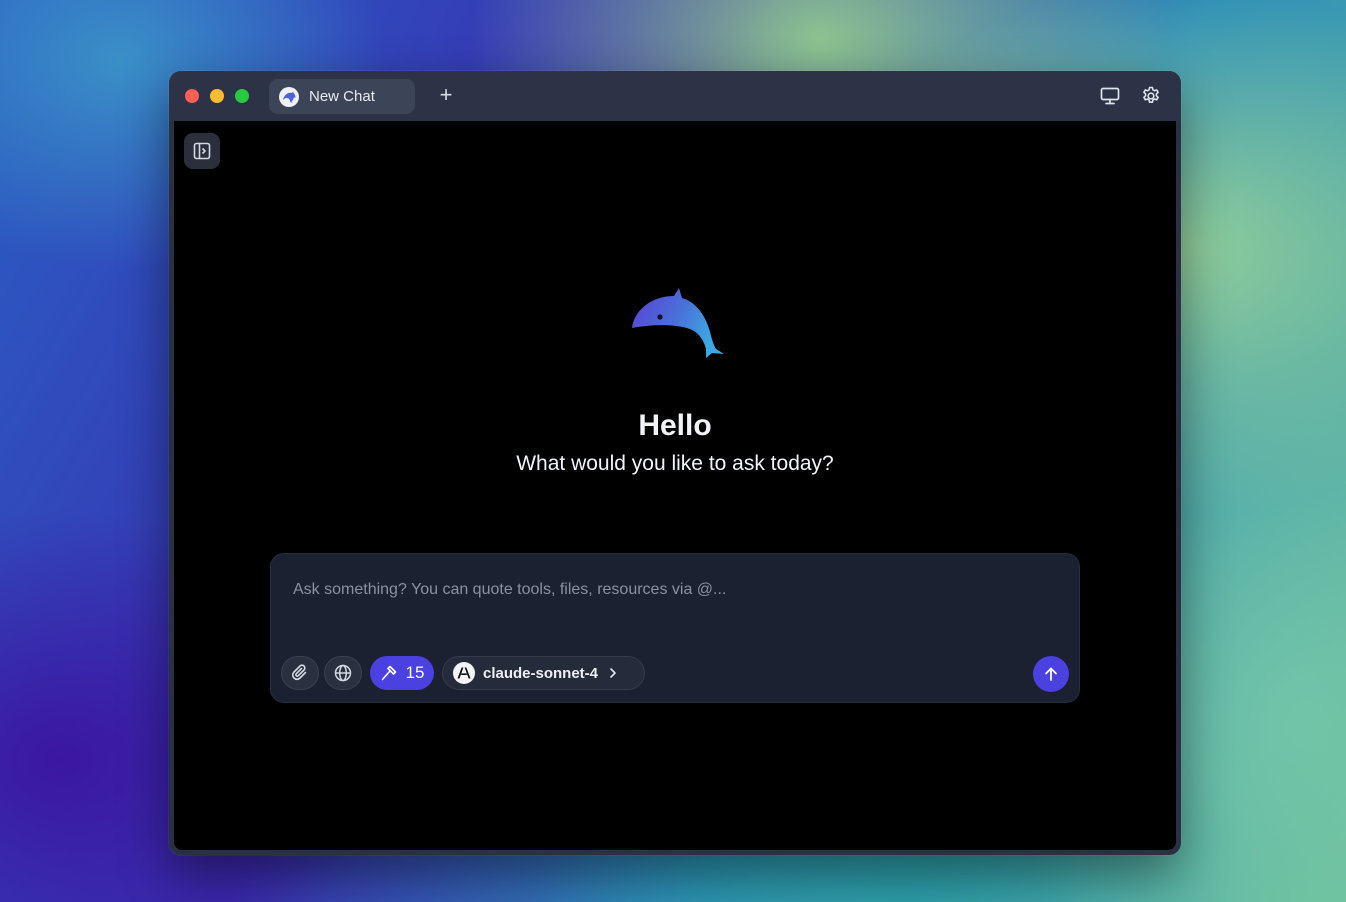 The image size is (1346, 902). I want to click on paperclip-icon, so click(299, 672).